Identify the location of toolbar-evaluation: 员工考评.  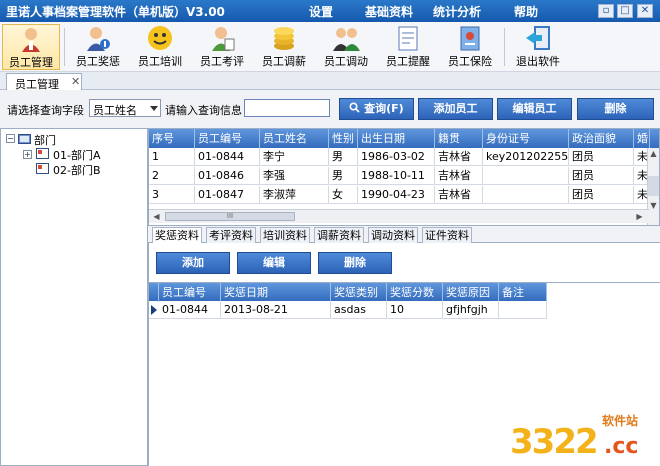
(222, 47).